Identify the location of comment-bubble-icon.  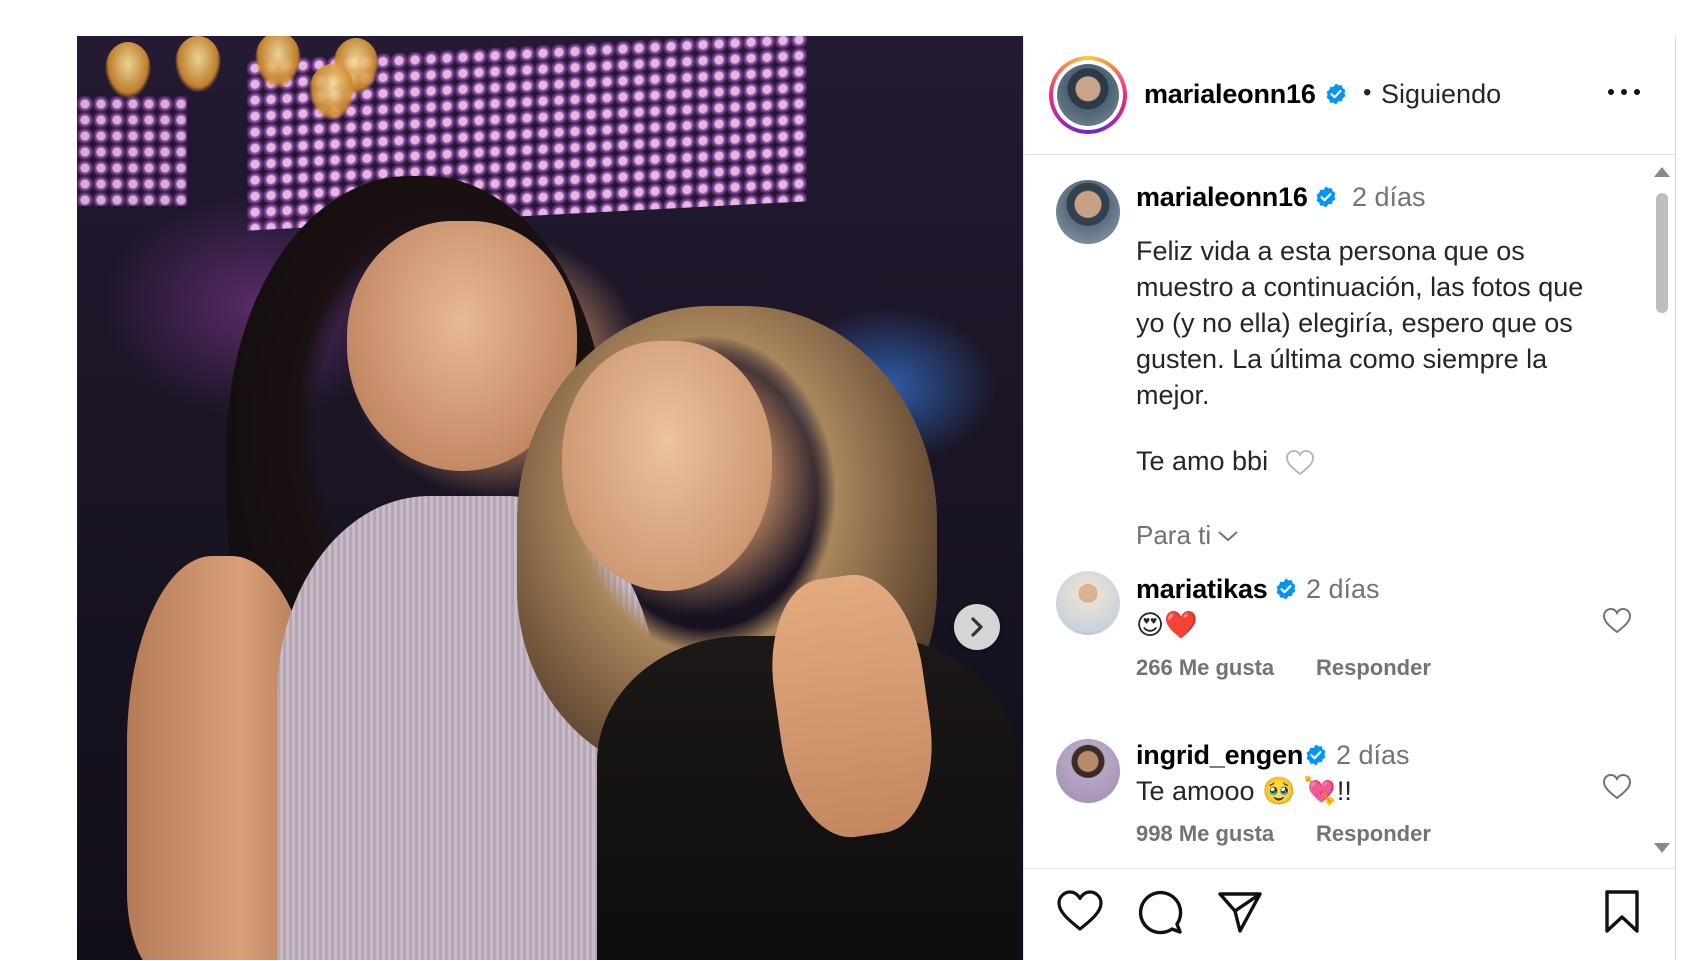
(1160, 914).